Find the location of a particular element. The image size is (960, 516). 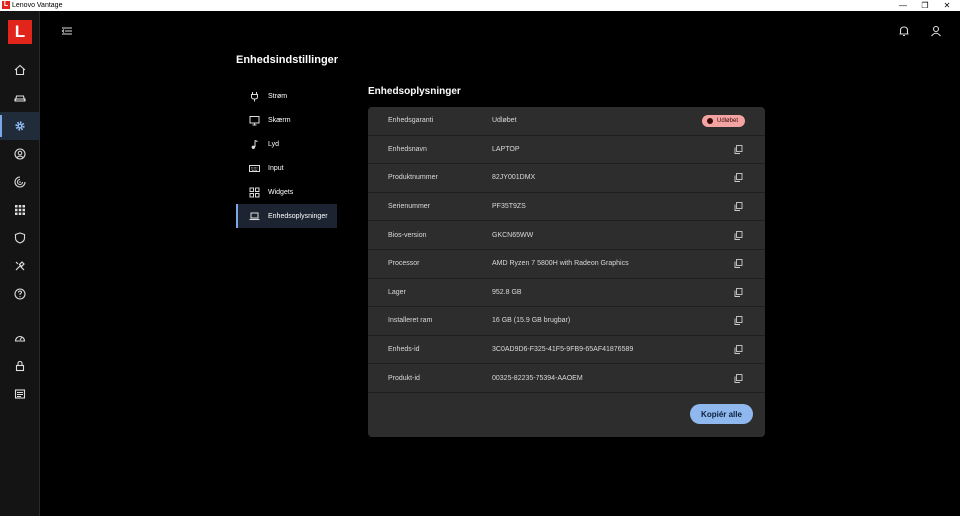

keyboard-icon is located at coordinates (254, 168).